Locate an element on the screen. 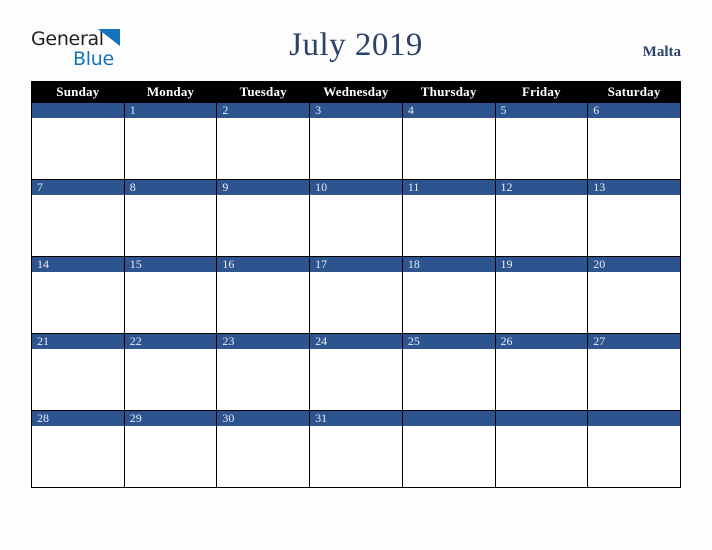 The image size is (712, 550). calendar-day-cell: 19 is located at coordinates (541, 295).